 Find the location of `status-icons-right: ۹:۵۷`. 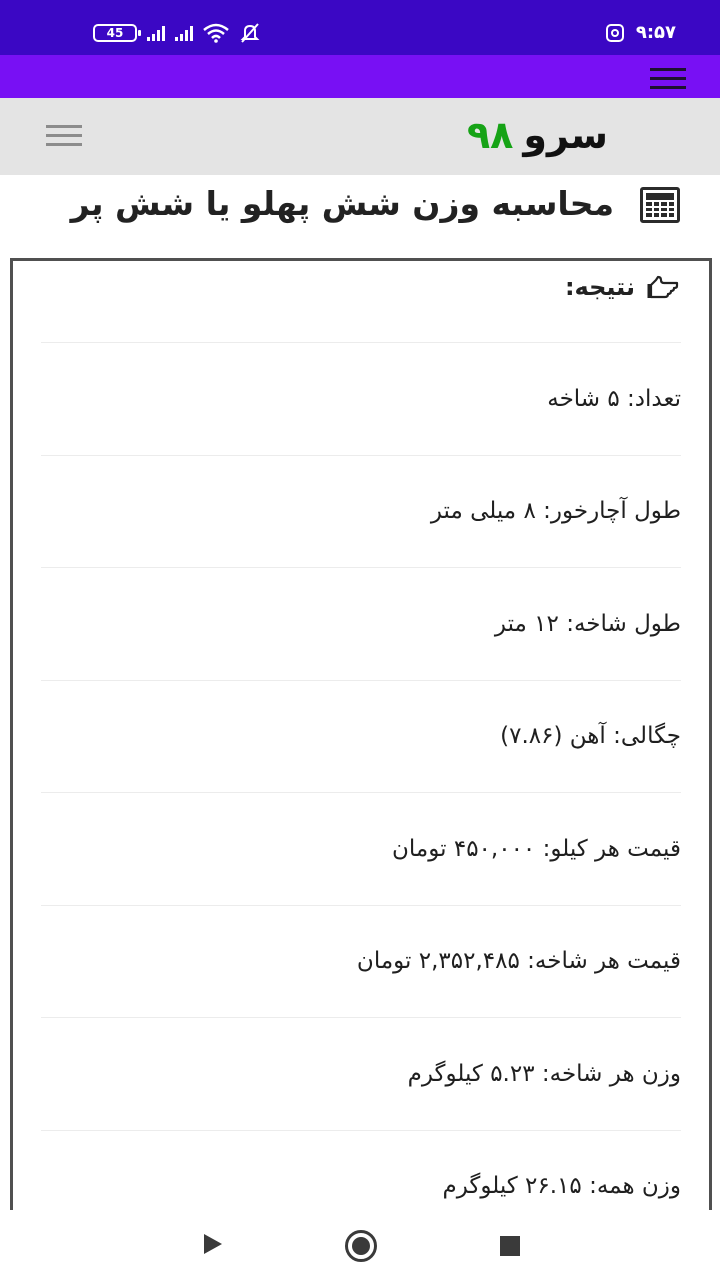

status-icons-right: ۹:۵۷ is located at coordinates (640, 32).